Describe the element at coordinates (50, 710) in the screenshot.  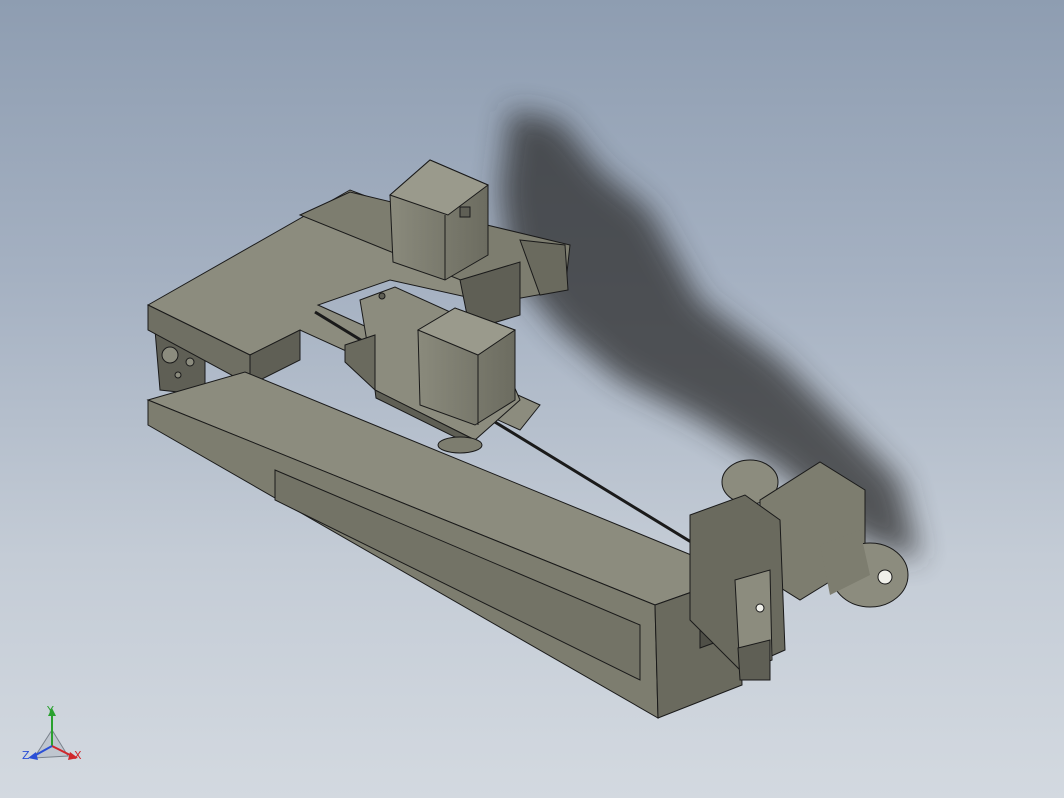
I see `triad-y-label: Y` at that location.